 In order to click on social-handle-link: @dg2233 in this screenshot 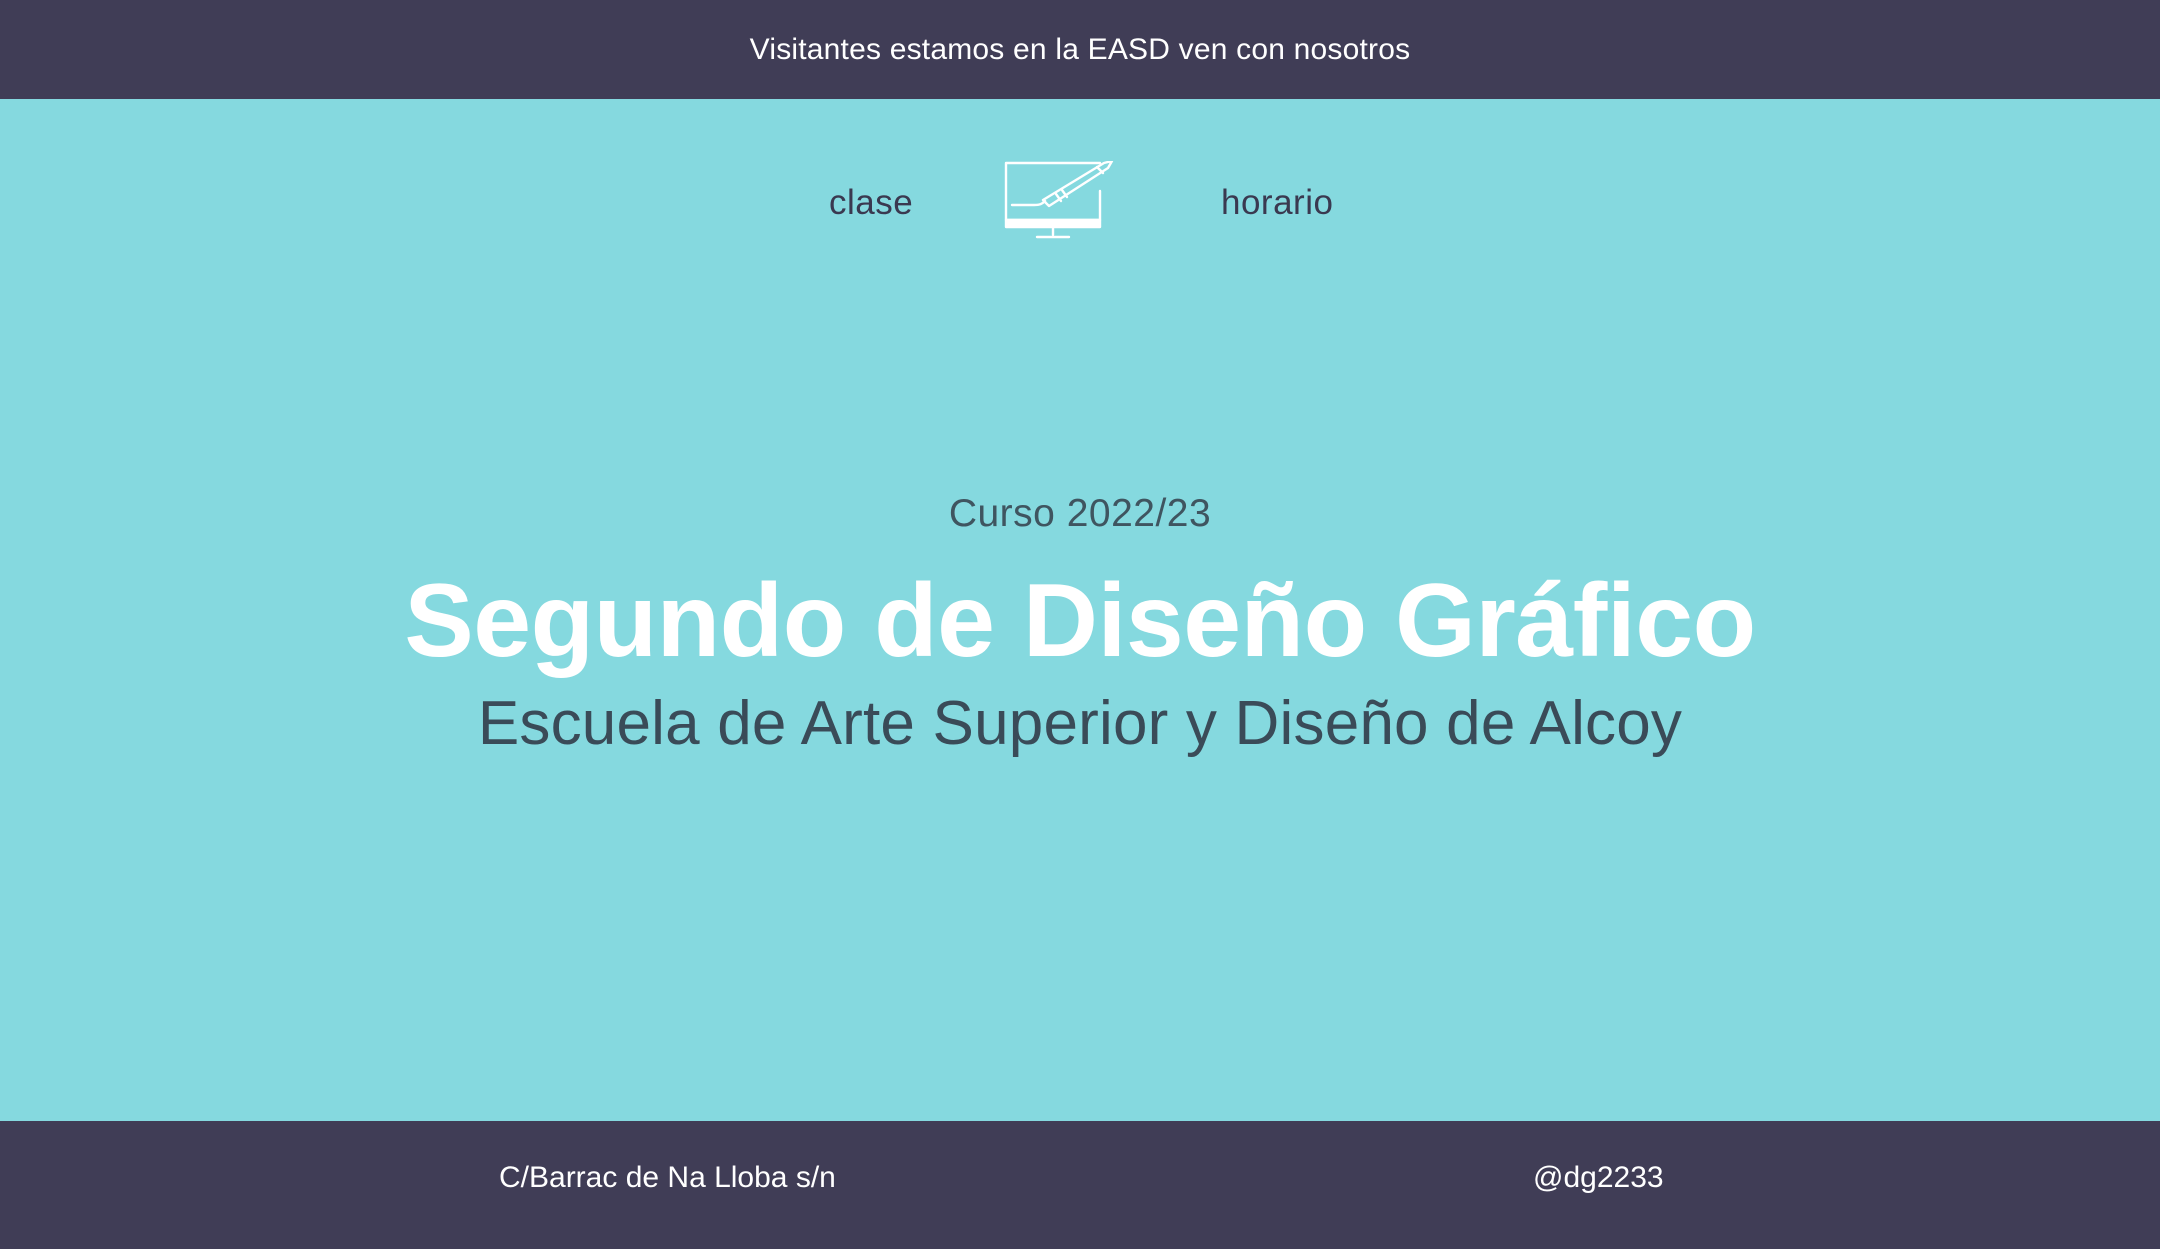, I will do `click(1598, 1178)`.